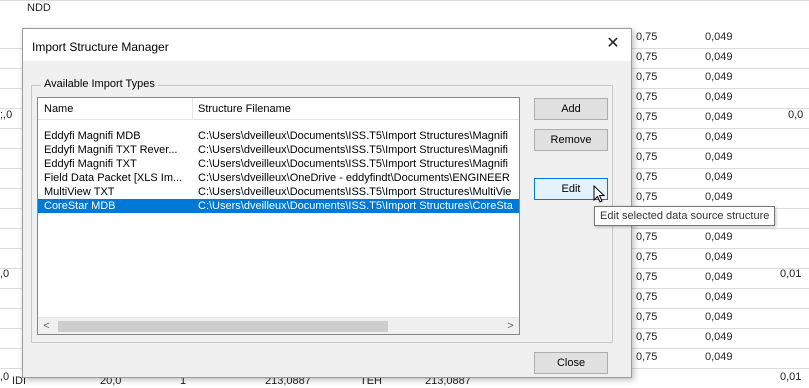  Describe the element at coordinates (223, 326) in the screenshot. I see `scroll-thumb` at that location.